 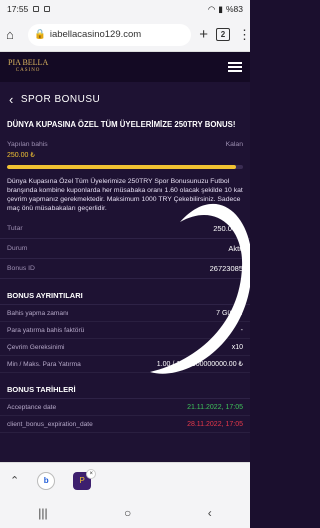 What do you see at coordinates (85, 479) in the screenshot?
I see `tab-chip-casino: P ×` at bounding box center [85, 479].